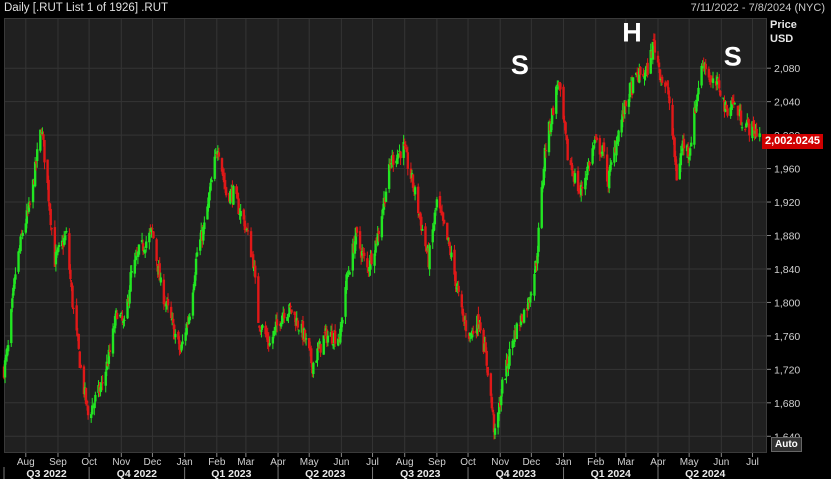 The height and width of the screenshot is (479, 831). Describe the element at coordinates (689, 462) in the screenshot. I see `month-label: May` at that location.